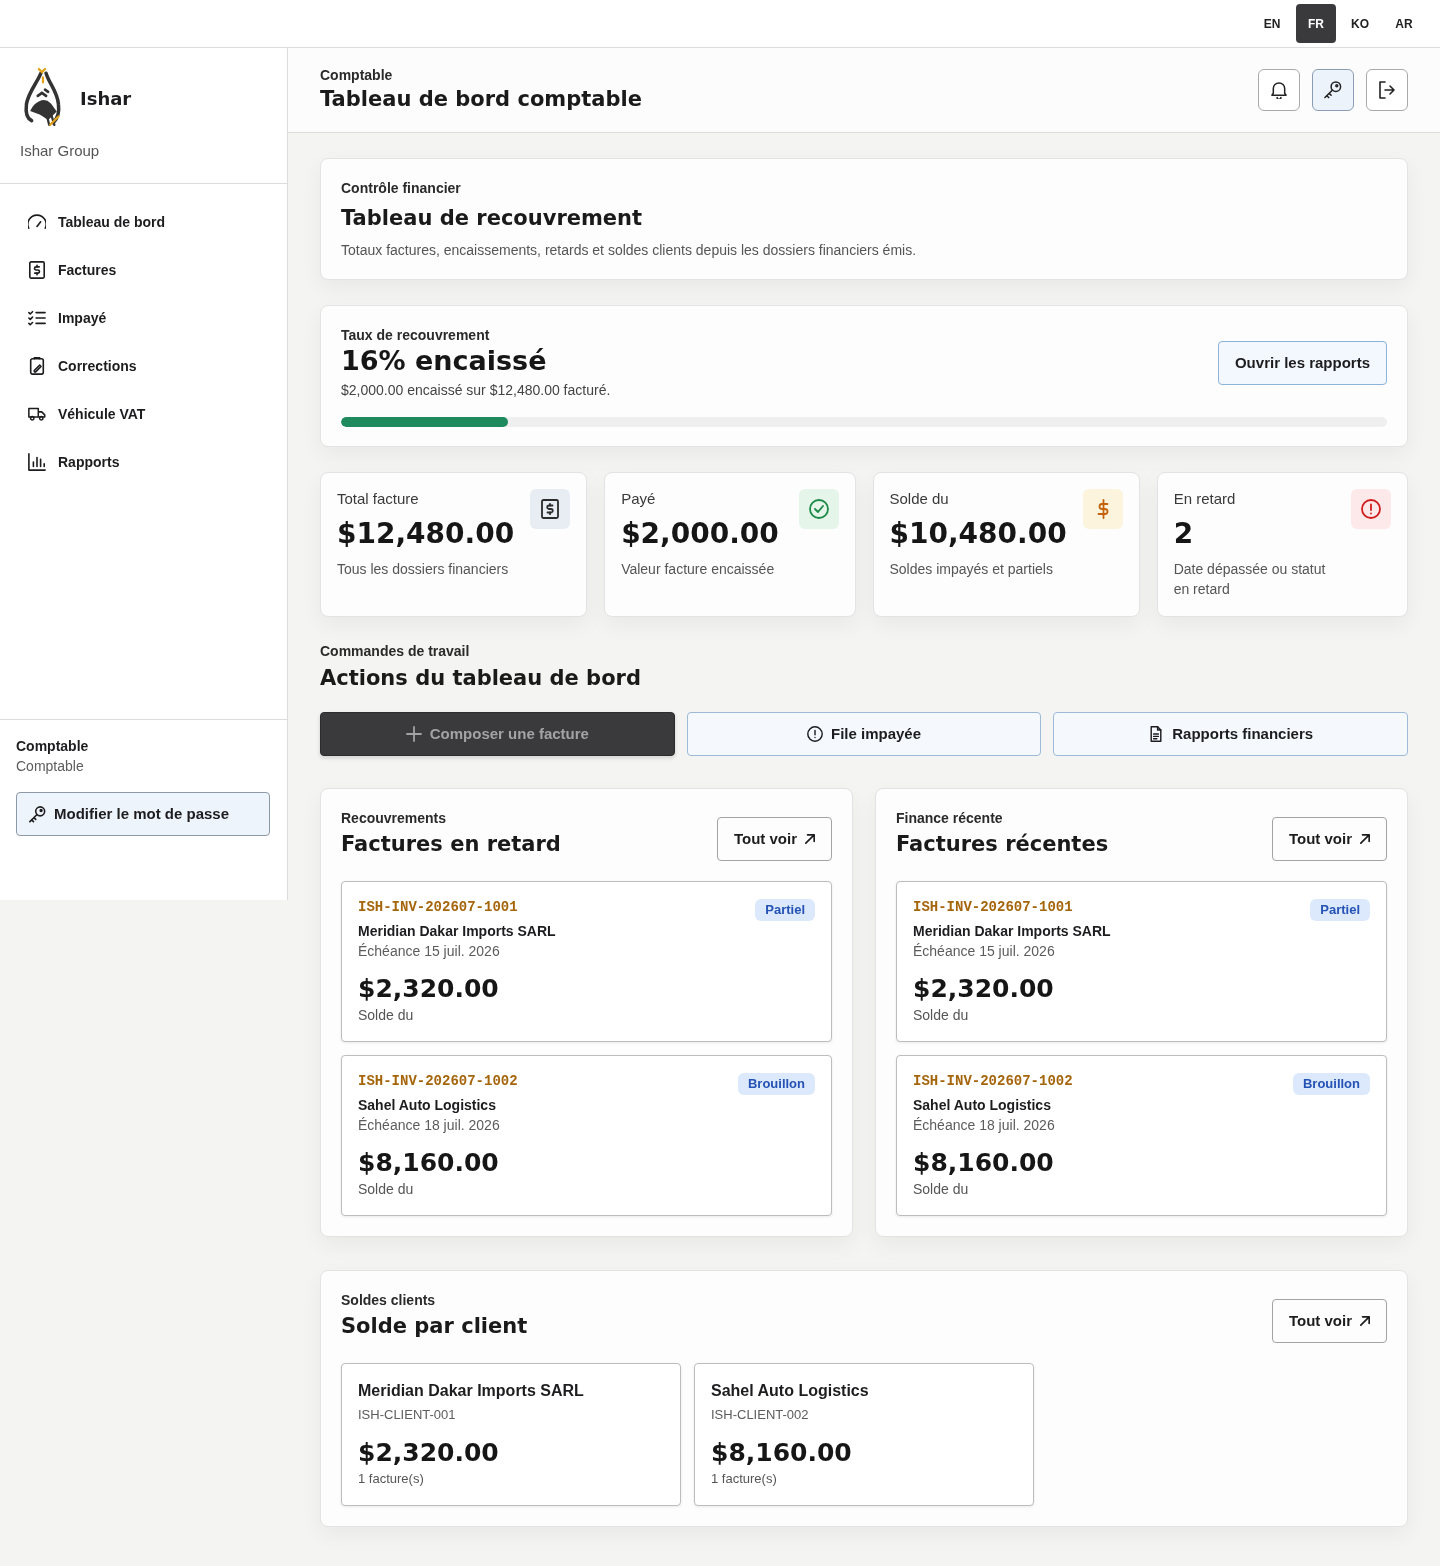 This screenshot has width=1440, height=1566. Describe the element at coordinates (401, 188) in the screenshot. I see `section-label: Contrôle financier` at that location.